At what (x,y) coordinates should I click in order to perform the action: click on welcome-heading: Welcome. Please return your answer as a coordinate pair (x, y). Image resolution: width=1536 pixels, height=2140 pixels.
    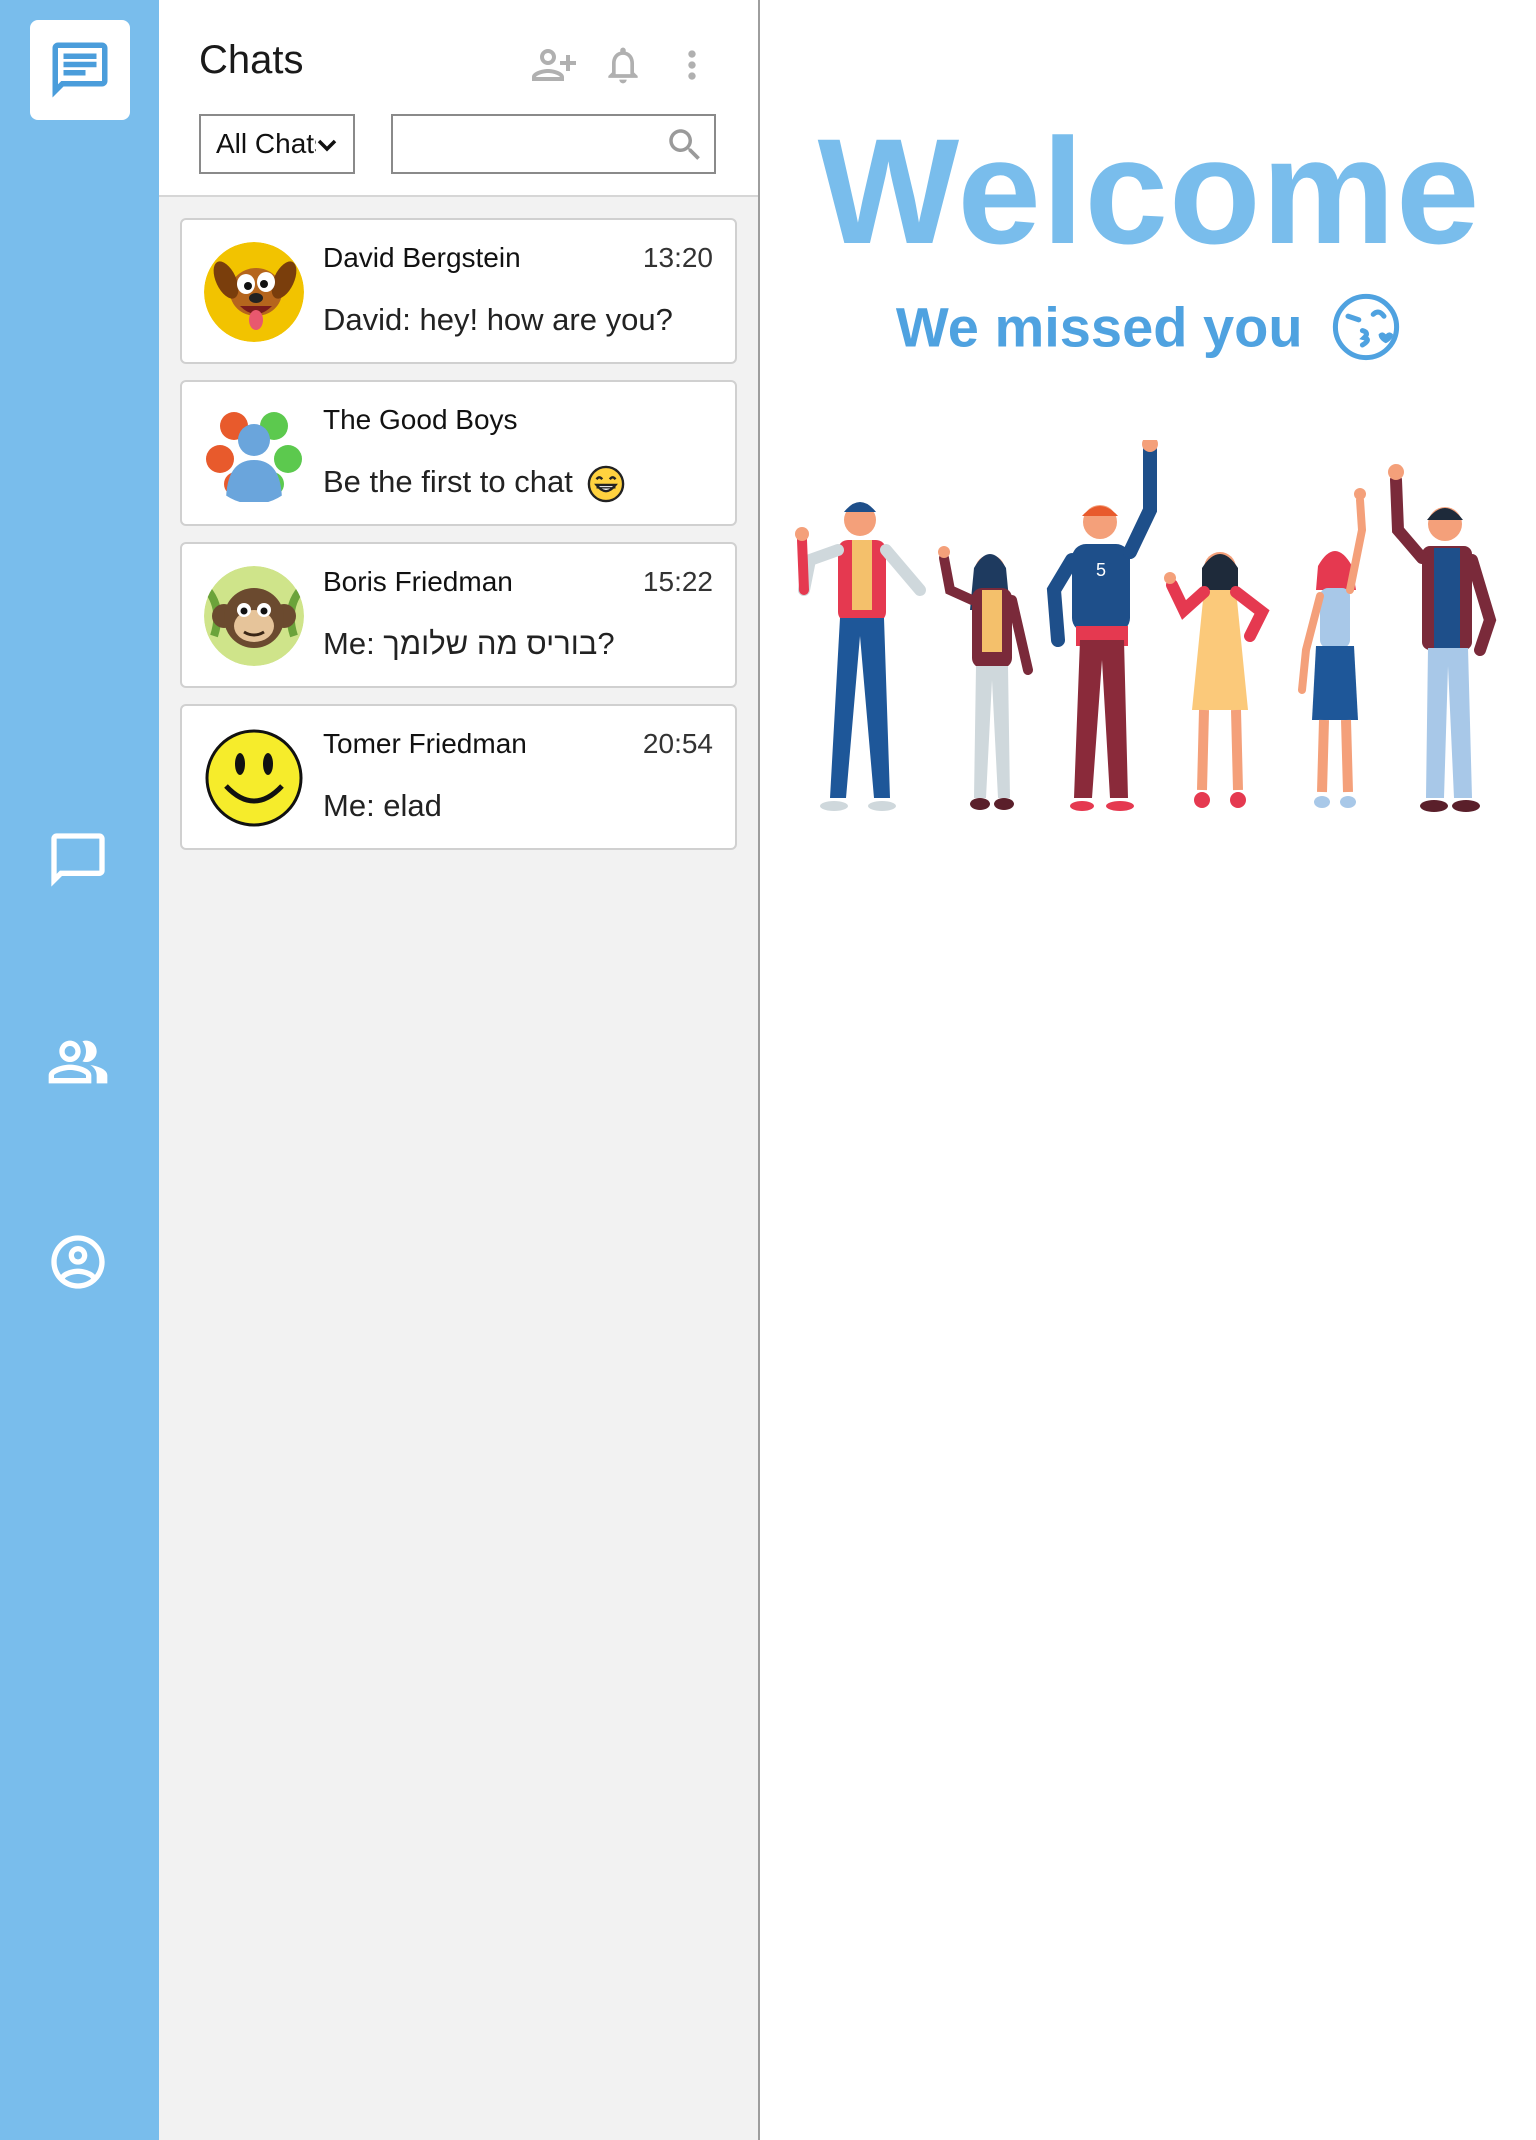
    Looking at the image, I should click on (1149, 191).